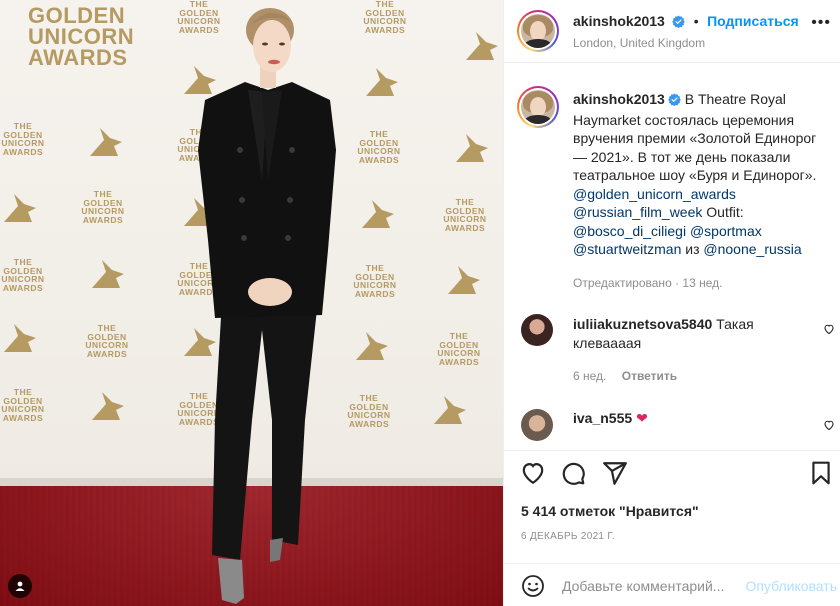  Describe the element at coordinates (693, 418) in the screenshot. I see `comment-text: iva_n555 ❤` at that location.